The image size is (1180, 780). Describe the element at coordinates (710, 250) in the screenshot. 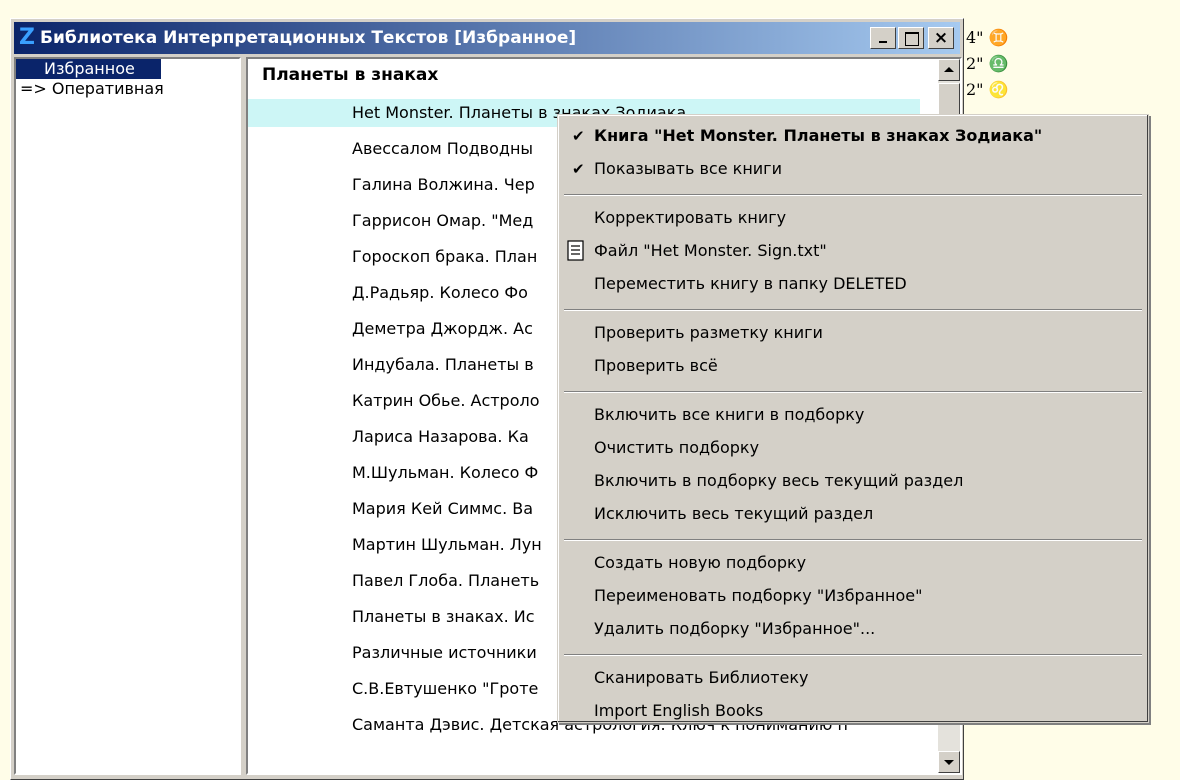

I see `context-menu-item-label: Файл "Het Monster. Sign.txt"` at that location.